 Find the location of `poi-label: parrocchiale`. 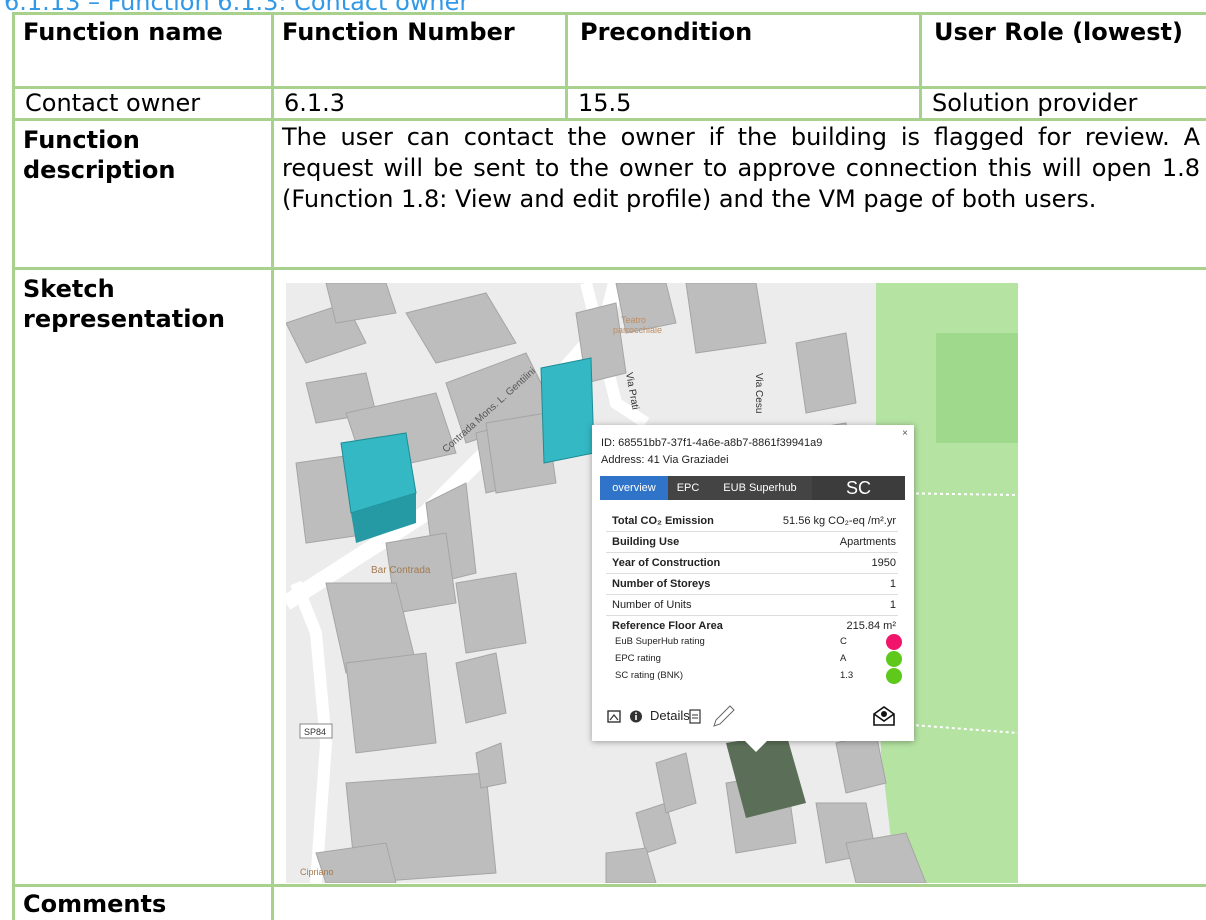

poi-label: parrocchiale is located at coordinates (637, 330).